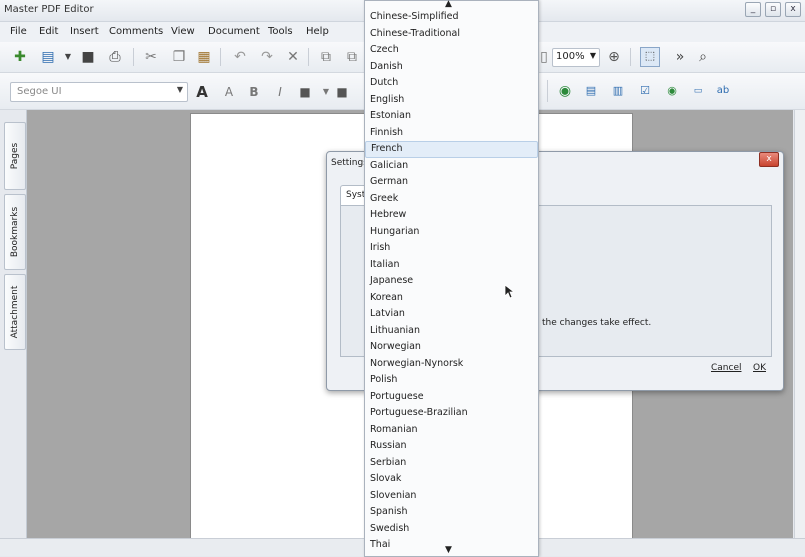 This screenshot has height=557, width=805. What do you see at coordinates (451, 34) in the screenshot?
I see `language-option: Chinese-Traditional` at bounding box center [451, 34].